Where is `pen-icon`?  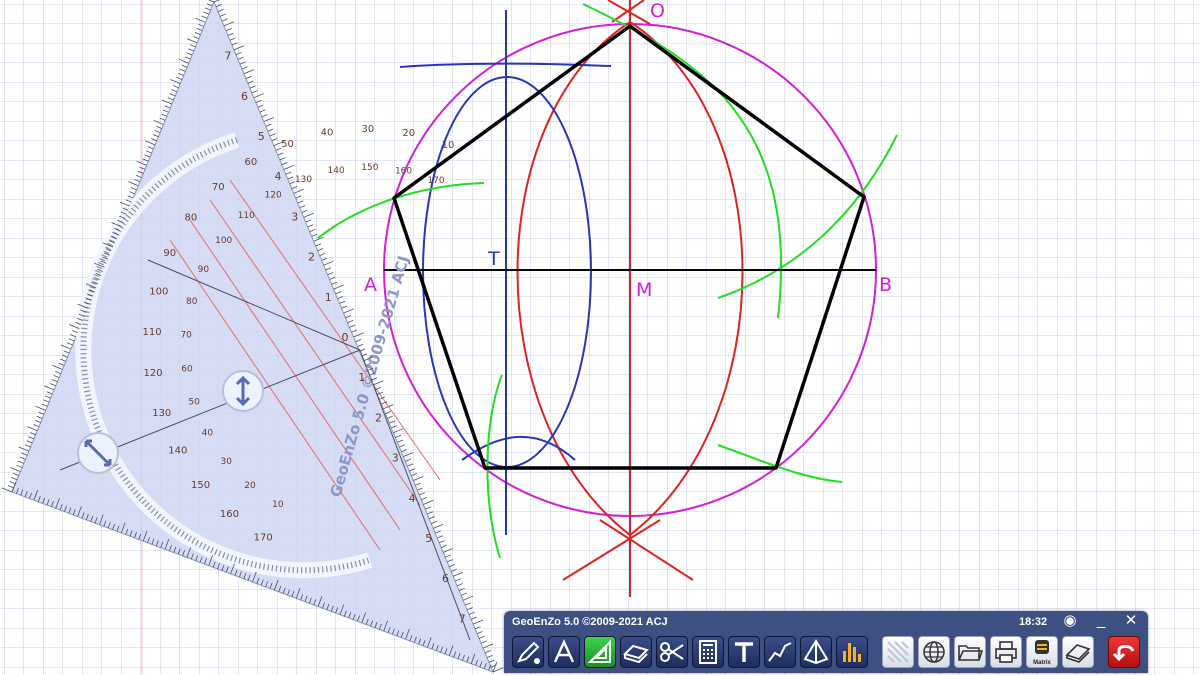 pen-icon is located at coordinates (528, 652).